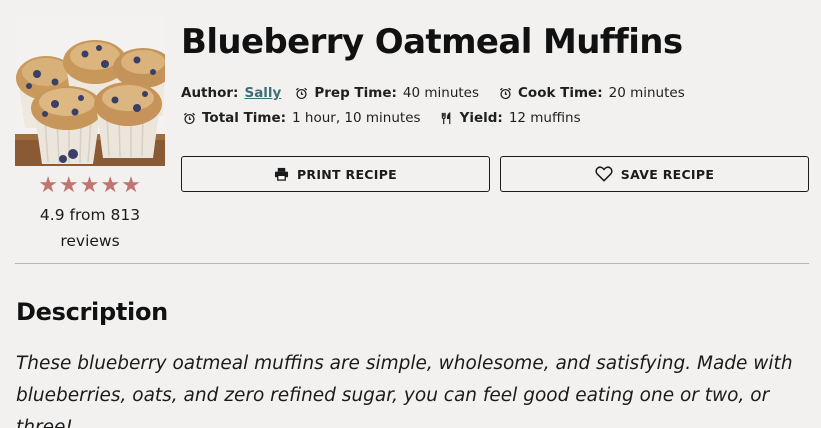 The width and height of the screenshot is (821, 428). I want to click on author-link: Sally, so click(262, 93).